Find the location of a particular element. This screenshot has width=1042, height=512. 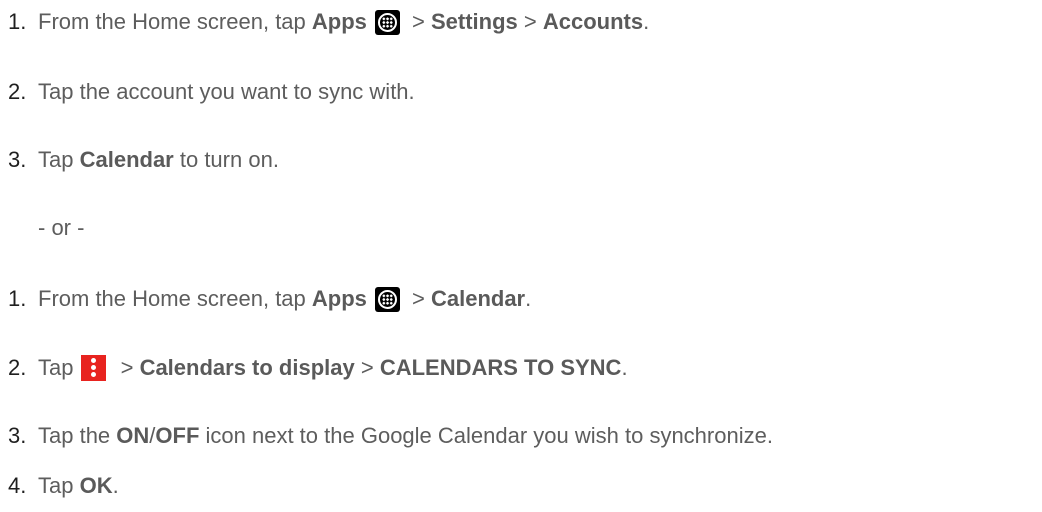

step-4-tap-ok: 4. Tap OK . is located at coordinates (63, 486).